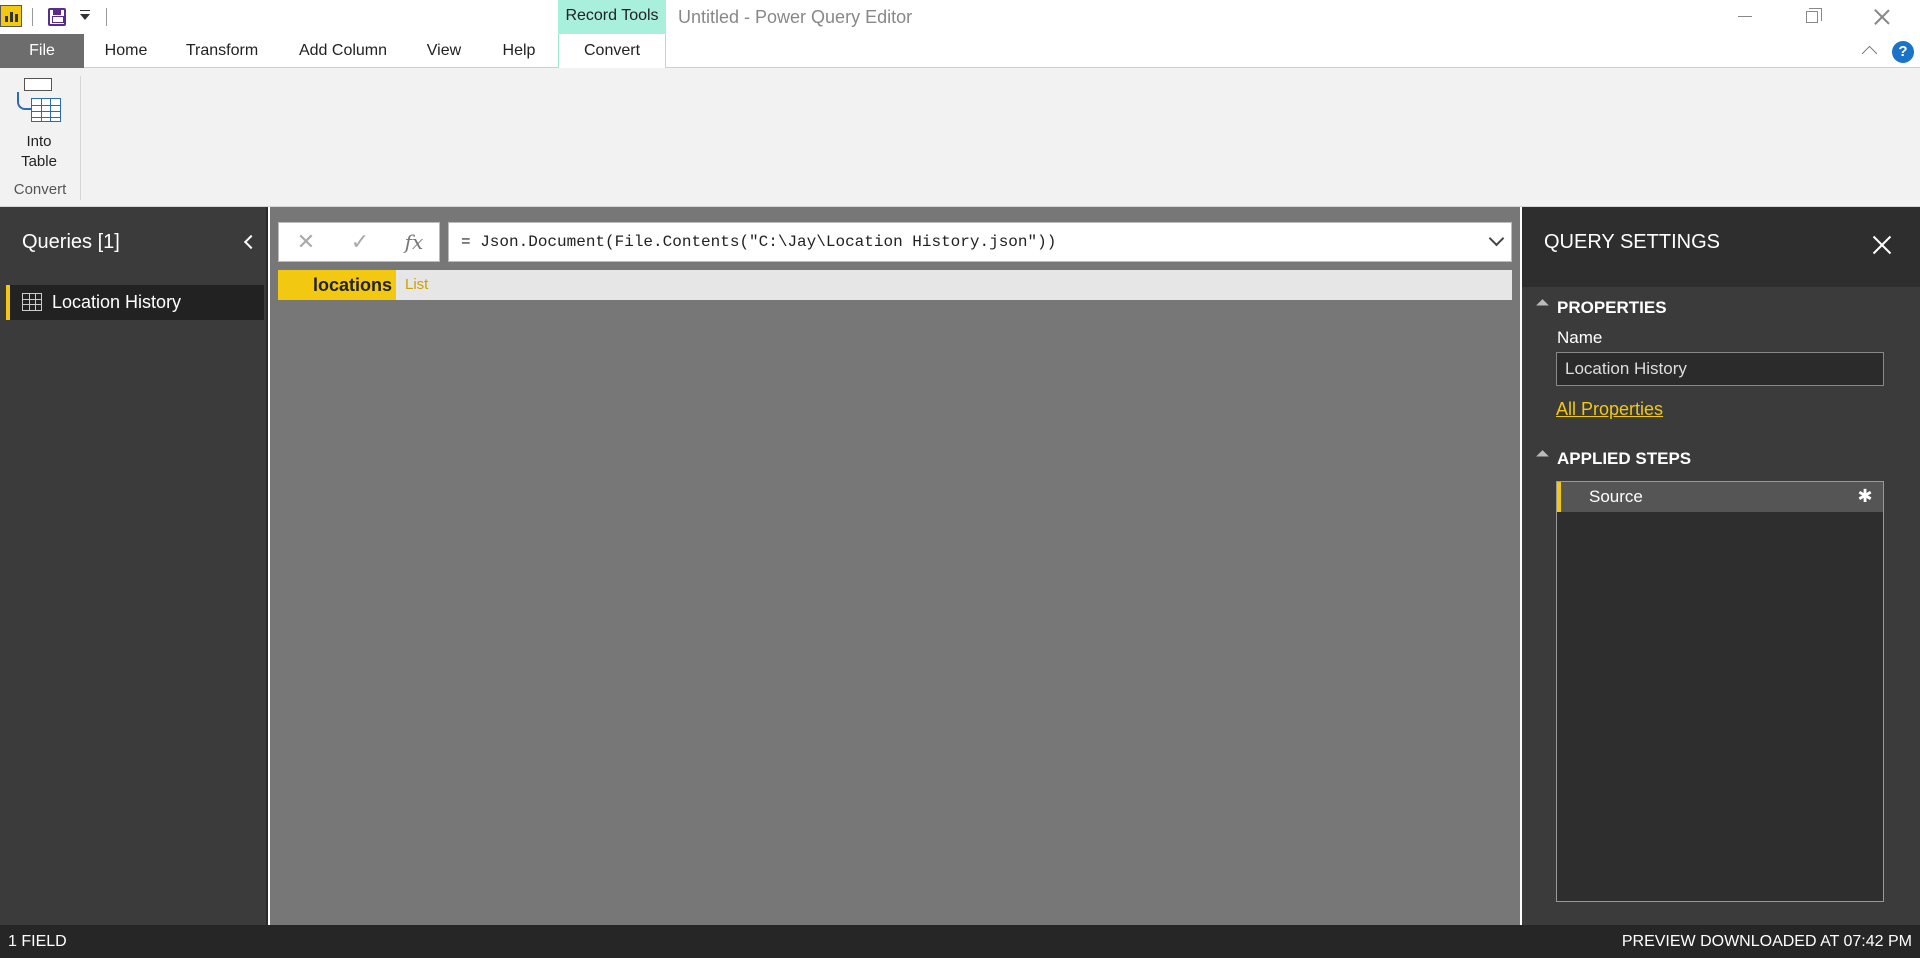  I want to click on applied-step-source: Source ✱, so click(1720, 497).